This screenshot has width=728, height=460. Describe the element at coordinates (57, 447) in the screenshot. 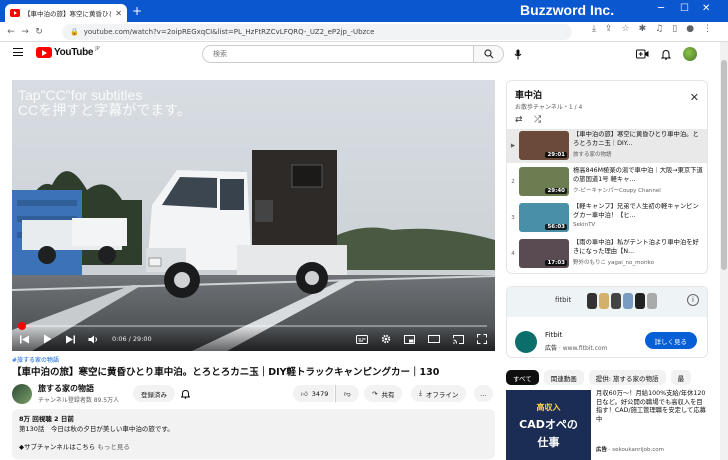

I see `description-line2: ◆サブチャンネルはこちら` at that location.